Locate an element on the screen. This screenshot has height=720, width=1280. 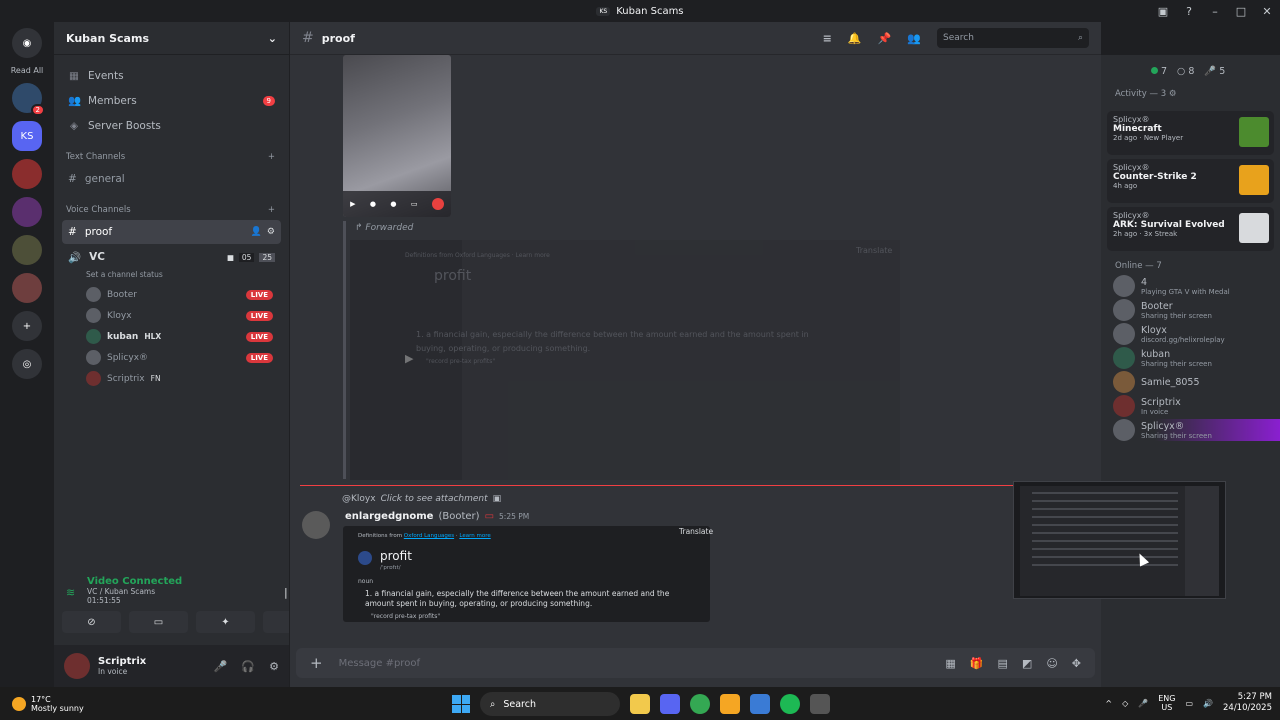
voice-user-splicyx: Splicyx® LIVE is located at coordinates (171, 357).